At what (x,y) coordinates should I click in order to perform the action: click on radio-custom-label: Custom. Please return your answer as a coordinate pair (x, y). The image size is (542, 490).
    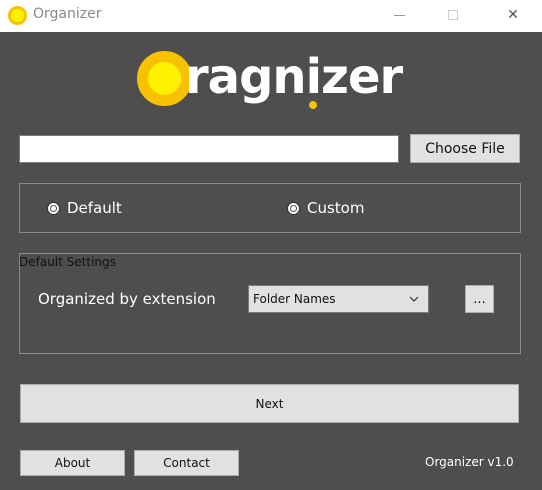
    Looking at the image, I should click on (335, 208).